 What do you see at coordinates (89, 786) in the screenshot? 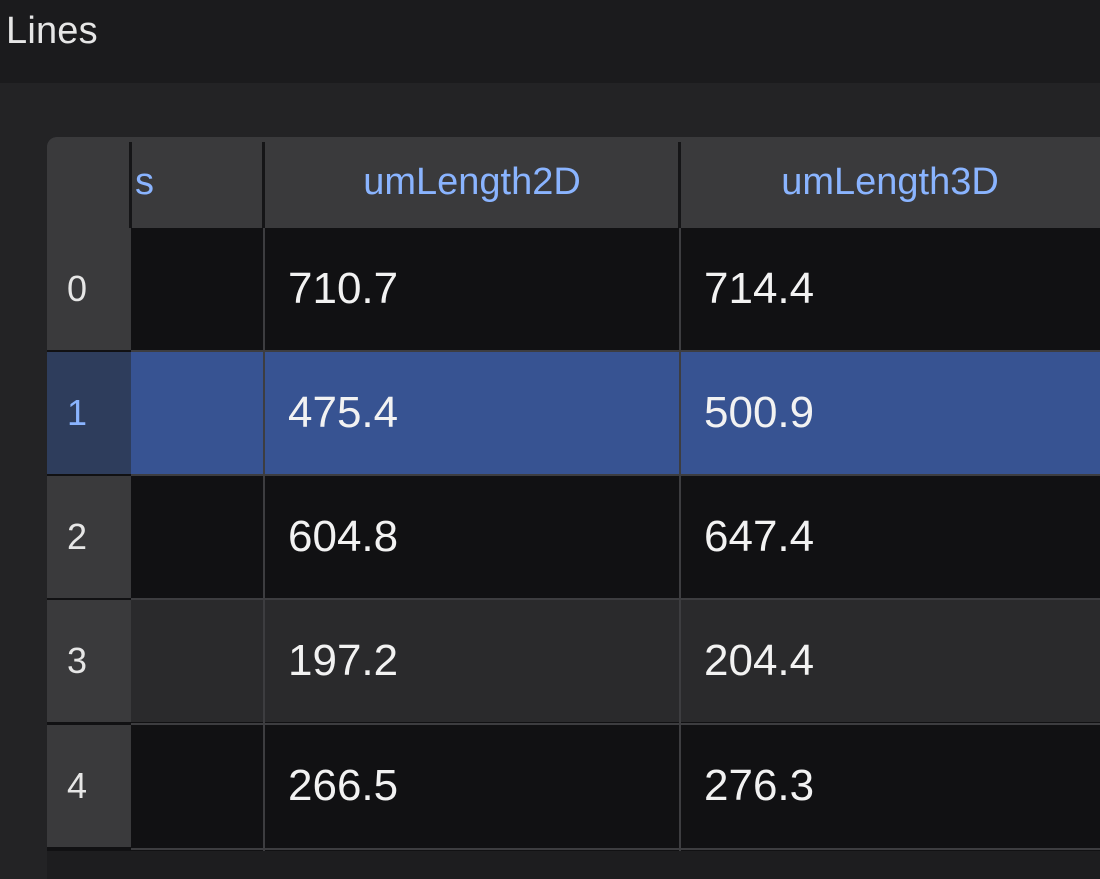
I see `row-index-header: 4` at bounding box center [89, 786].